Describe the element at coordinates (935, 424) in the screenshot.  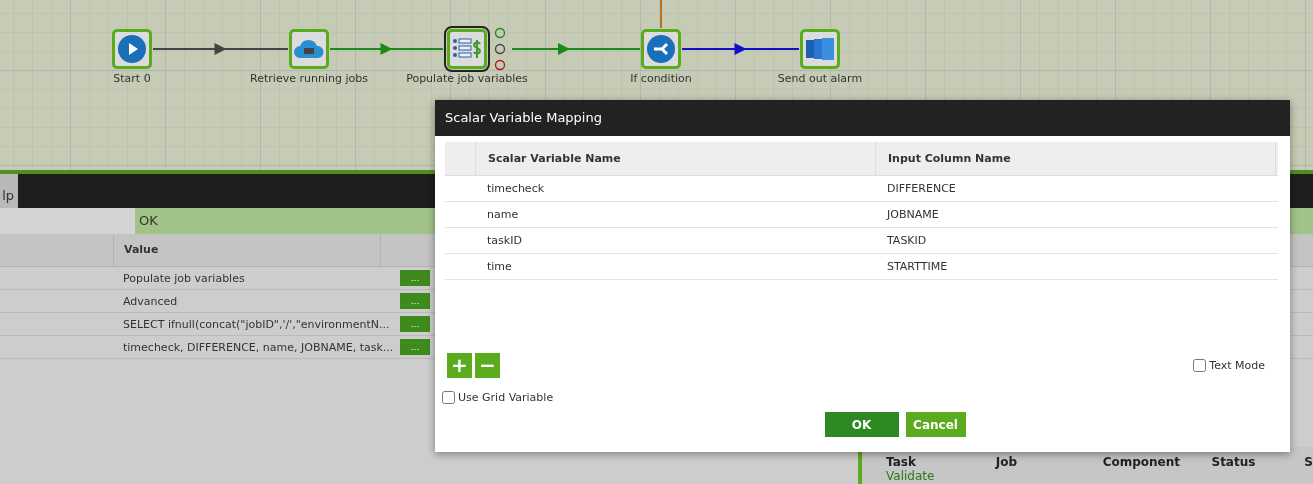
I see `cancel-button: Cancel` at that location.